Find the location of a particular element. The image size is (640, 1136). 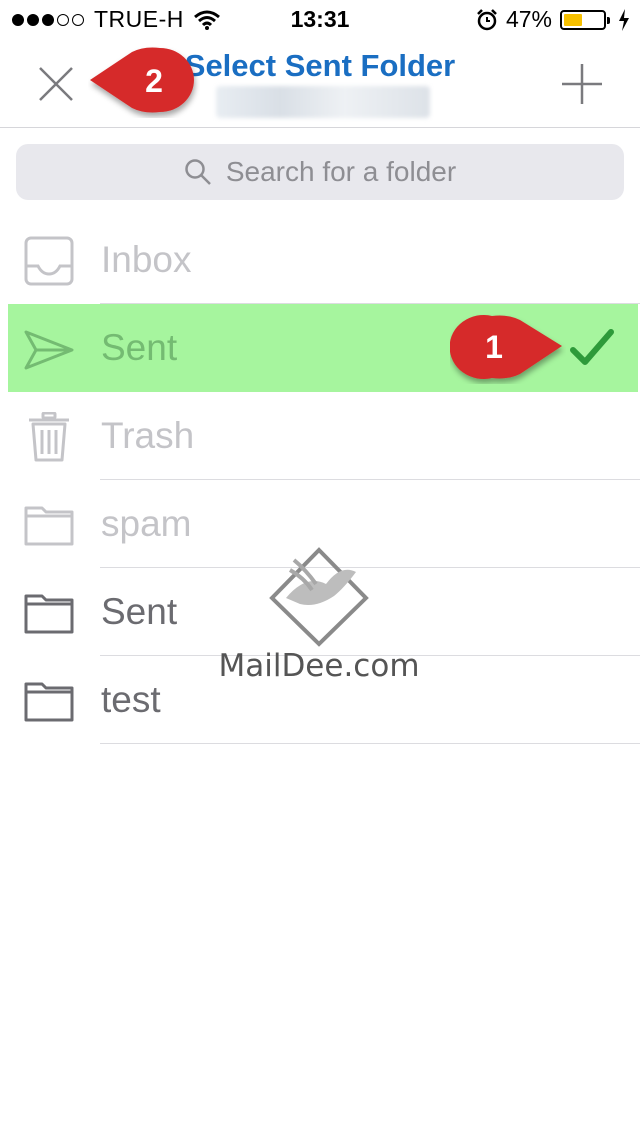

inbox-icon is located at coordinates (49, 261).